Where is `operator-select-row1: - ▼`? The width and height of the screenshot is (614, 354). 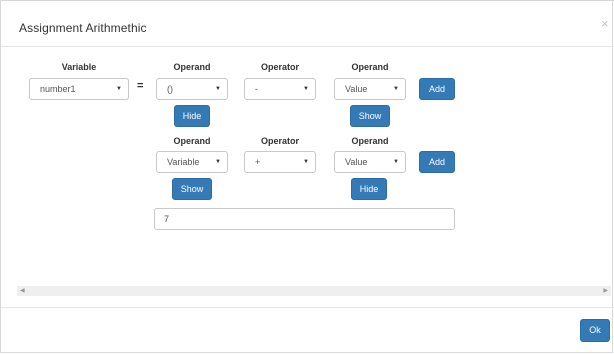
operator-select-row1: - ▼ is located at coordinates (280, 89).